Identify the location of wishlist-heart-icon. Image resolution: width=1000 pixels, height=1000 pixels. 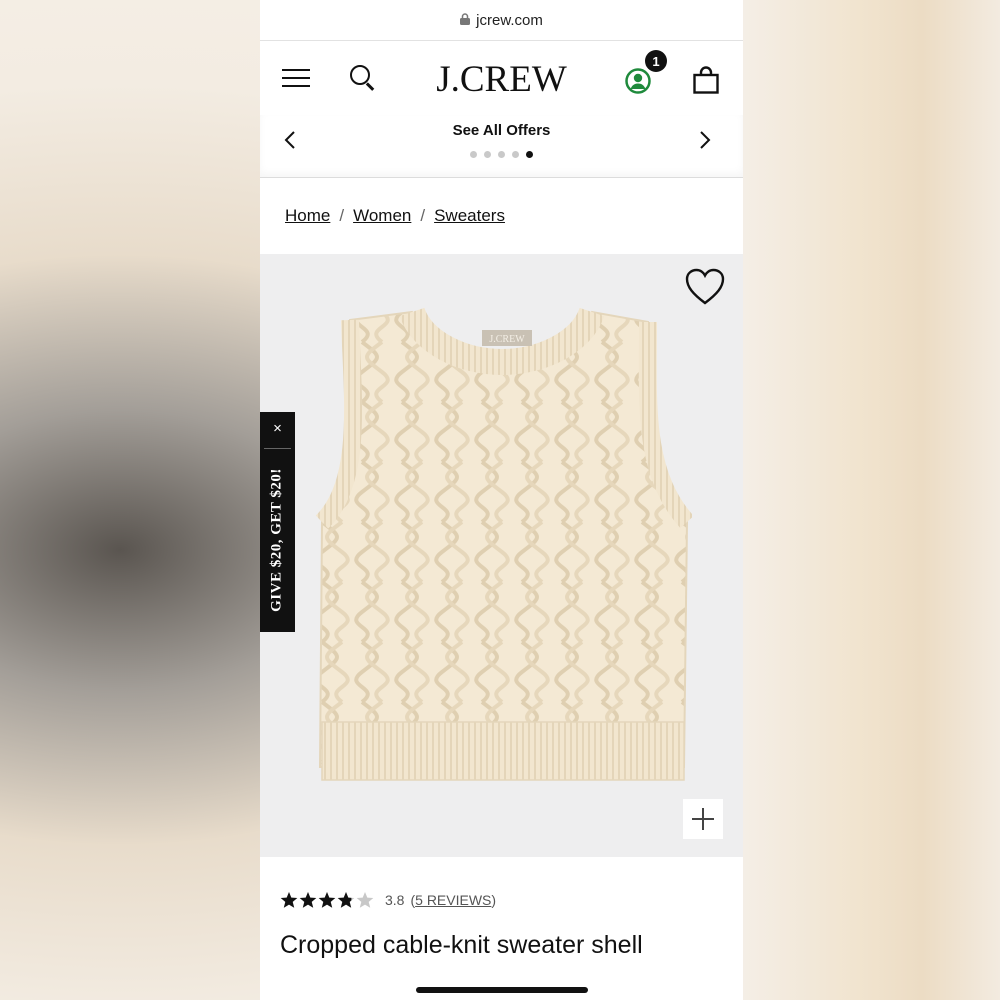
(705, 287).